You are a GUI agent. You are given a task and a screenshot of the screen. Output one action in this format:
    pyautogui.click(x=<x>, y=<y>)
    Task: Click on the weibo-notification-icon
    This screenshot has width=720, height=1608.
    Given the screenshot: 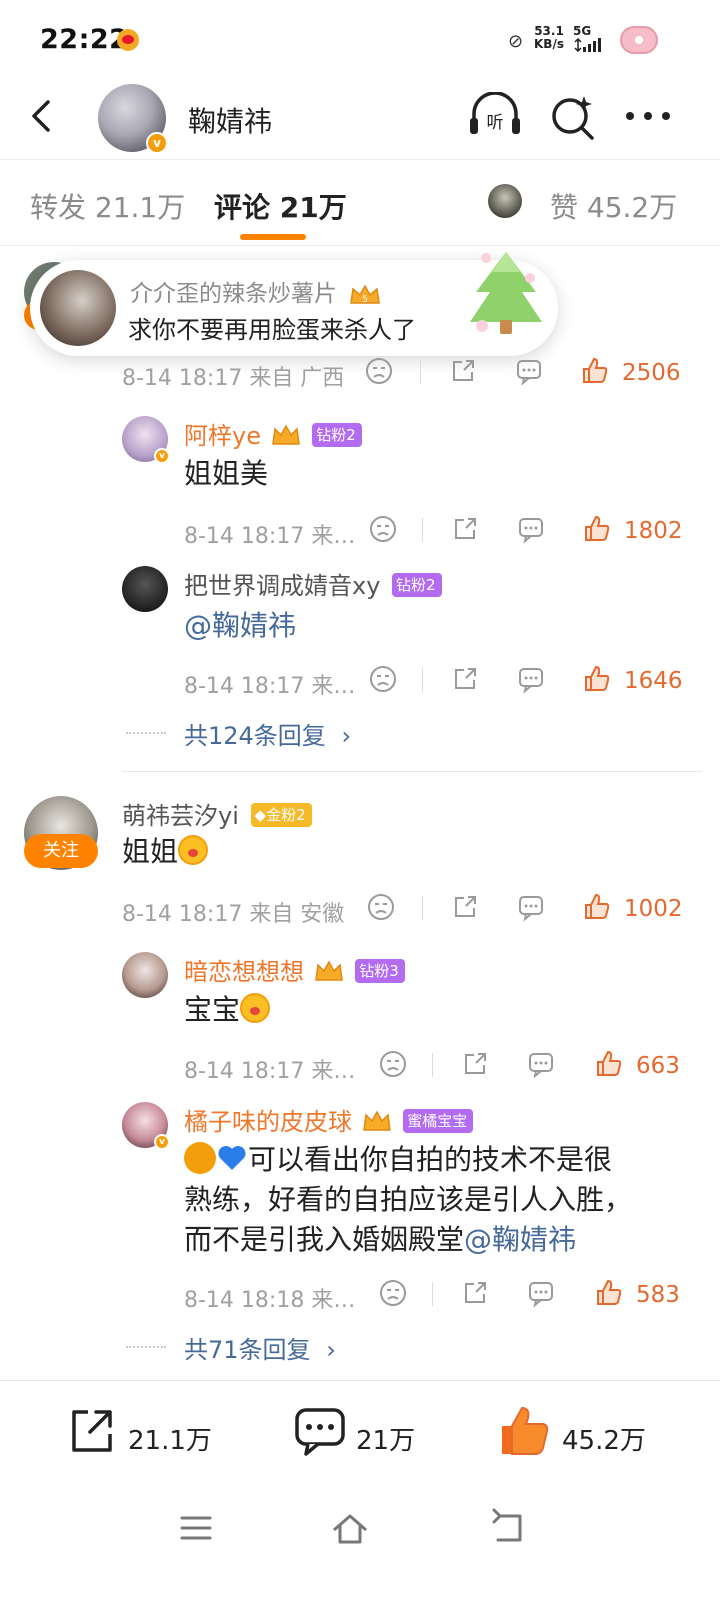 What is the action you would take?
    pyautogui.click(x=128, y=40)
    